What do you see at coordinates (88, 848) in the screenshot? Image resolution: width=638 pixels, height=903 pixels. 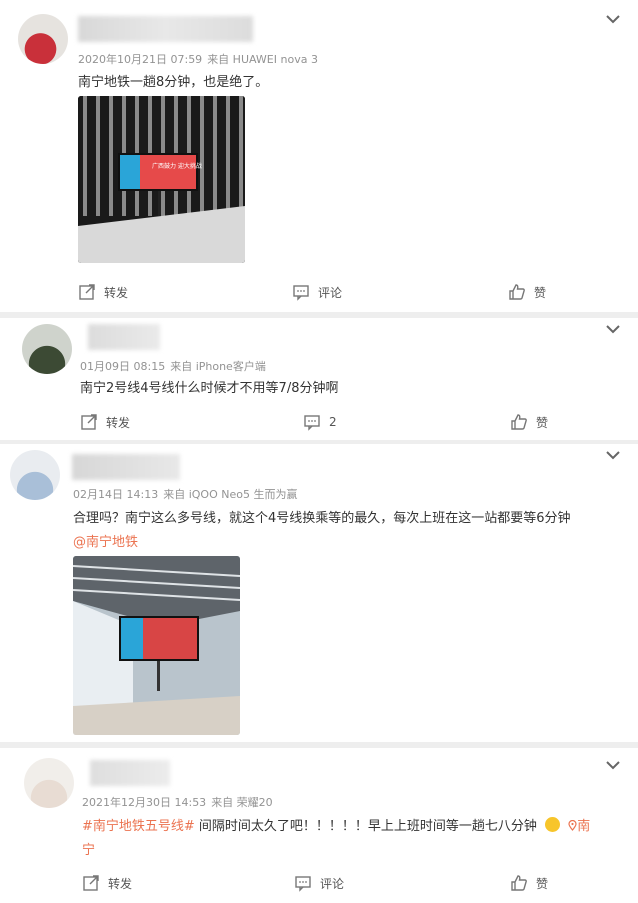 I see `location-text-wrap: 宁` at bounding box center [88, 848].